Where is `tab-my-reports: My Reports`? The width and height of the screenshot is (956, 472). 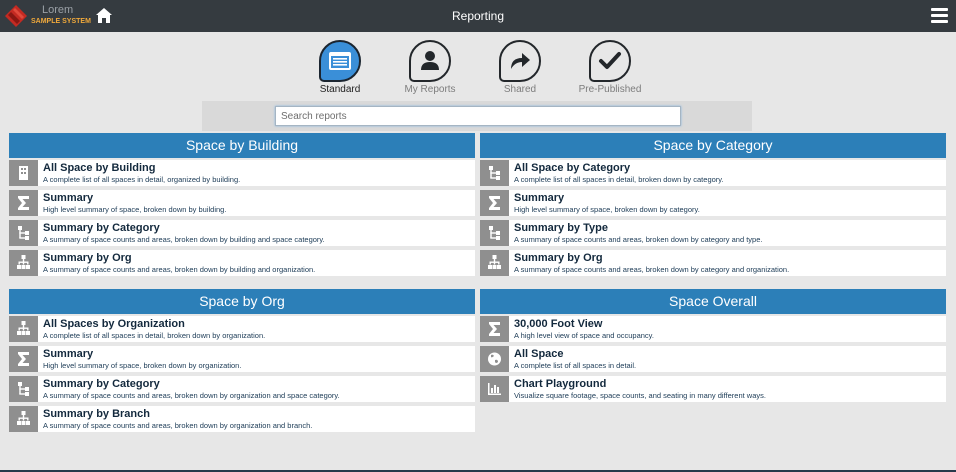 tab-my-reports: My Reports is located at coordinates (430, 67).